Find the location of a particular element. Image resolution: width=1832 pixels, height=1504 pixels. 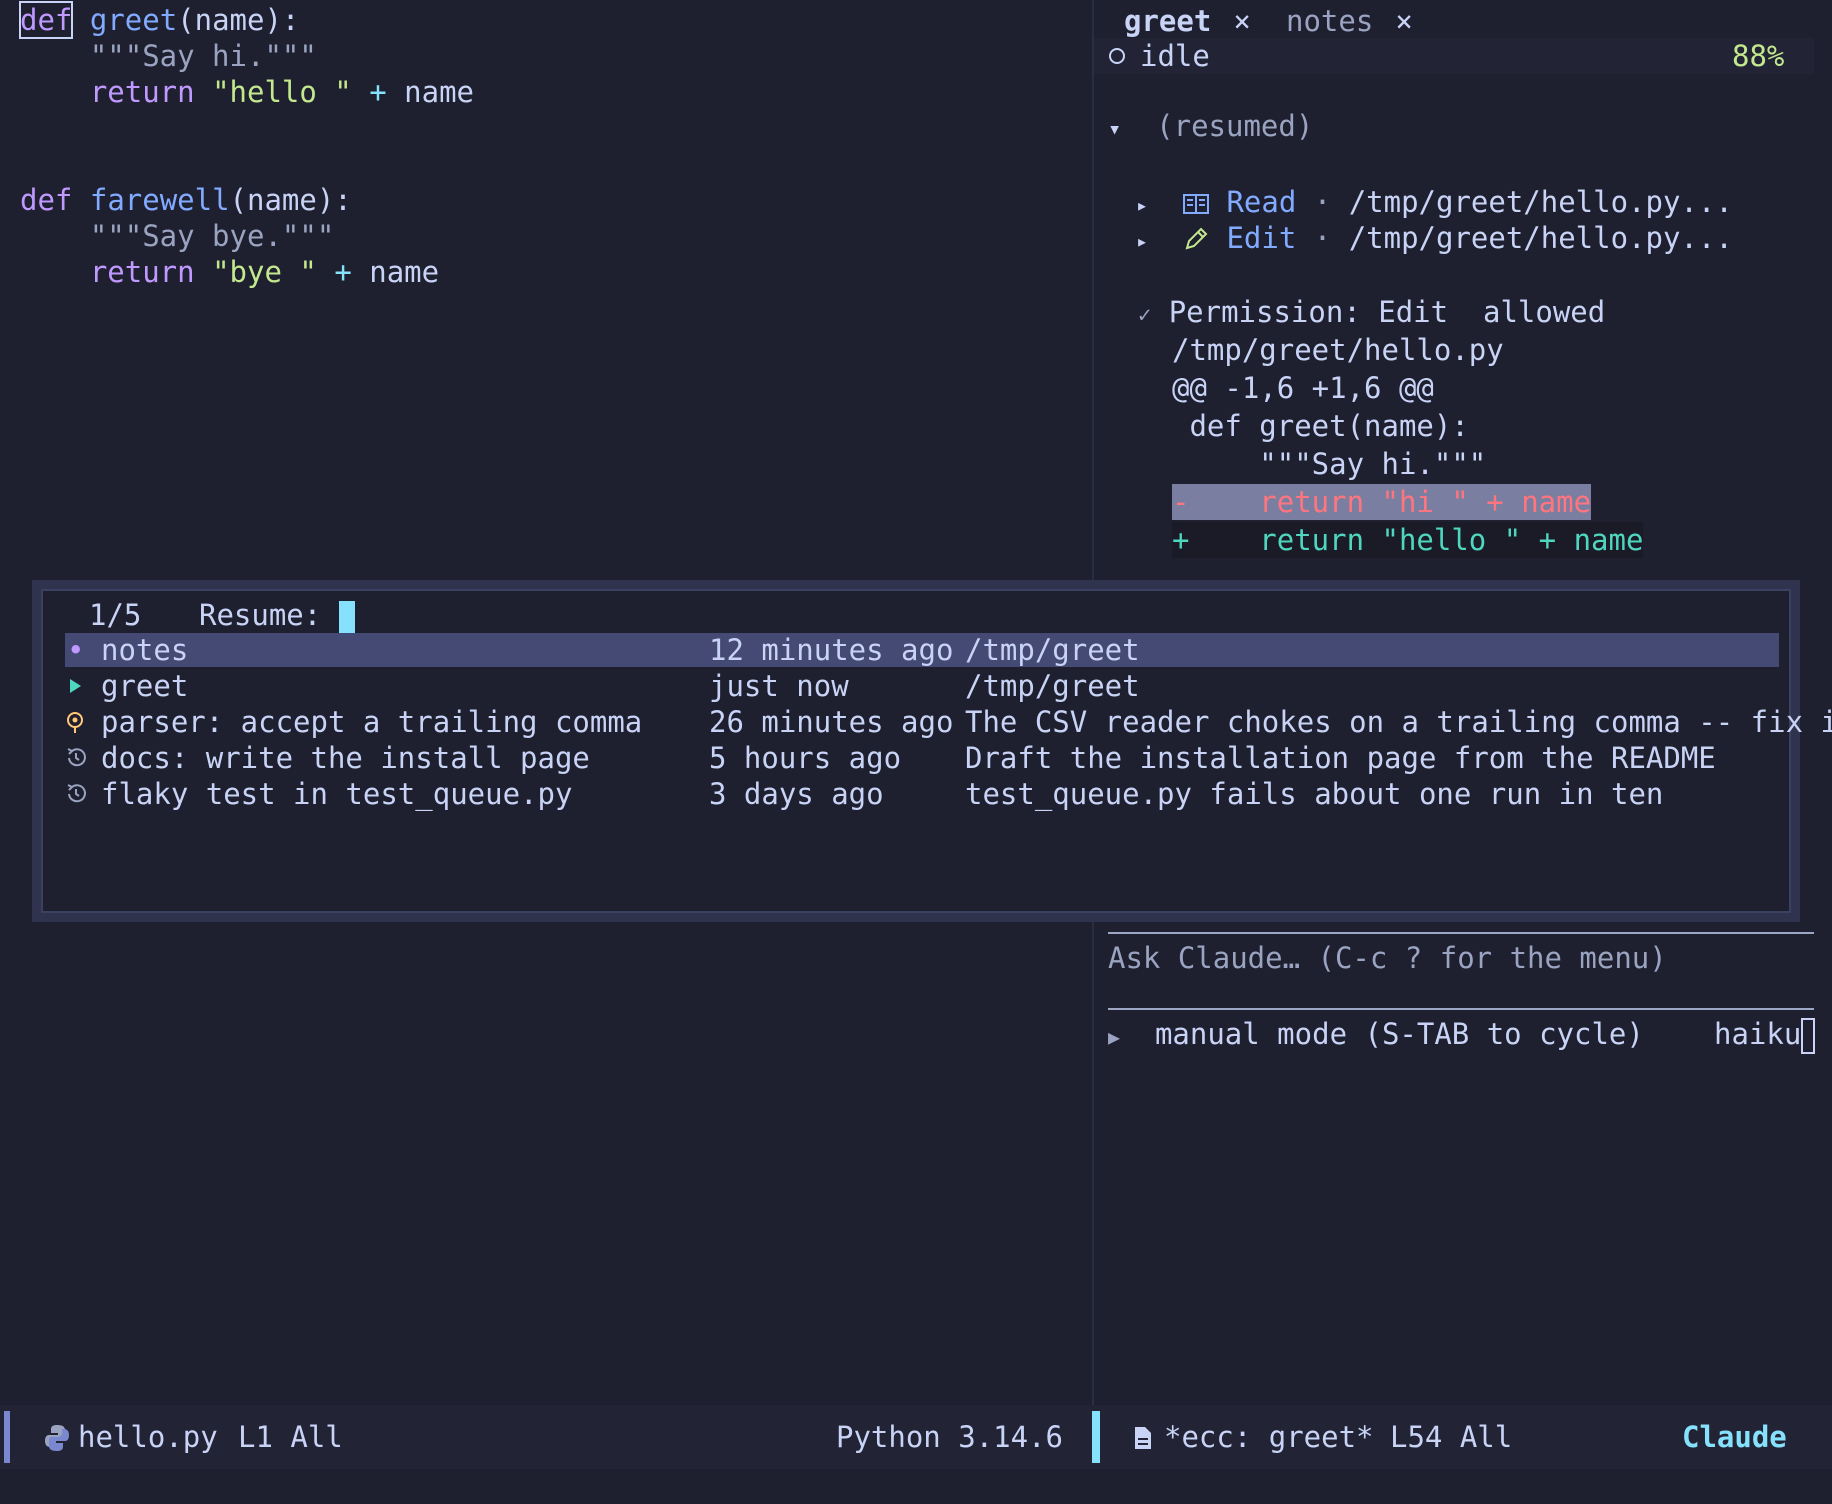

permission-text: Permission: Edit allowed is located at coordinates (1387, 312).